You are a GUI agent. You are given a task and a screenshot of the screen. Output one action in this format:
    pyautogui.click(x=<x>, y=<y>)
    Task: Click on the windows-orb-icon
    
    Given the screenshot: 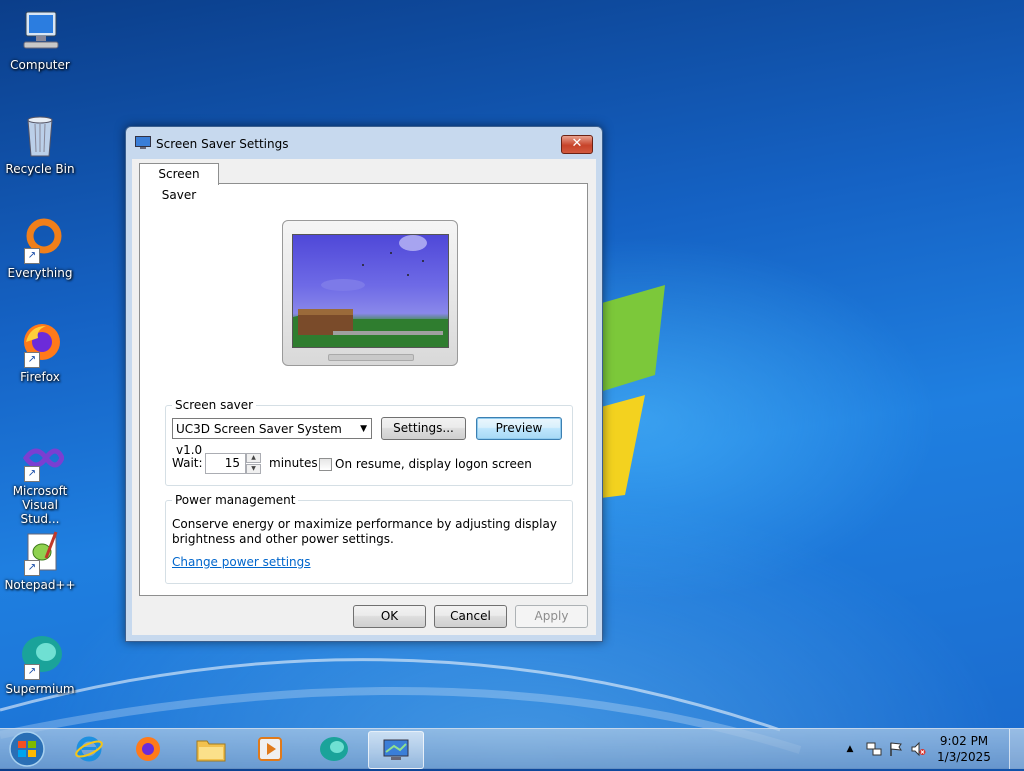 What is the action you would take?
    pyautogui.click(x=27, y=749)
    